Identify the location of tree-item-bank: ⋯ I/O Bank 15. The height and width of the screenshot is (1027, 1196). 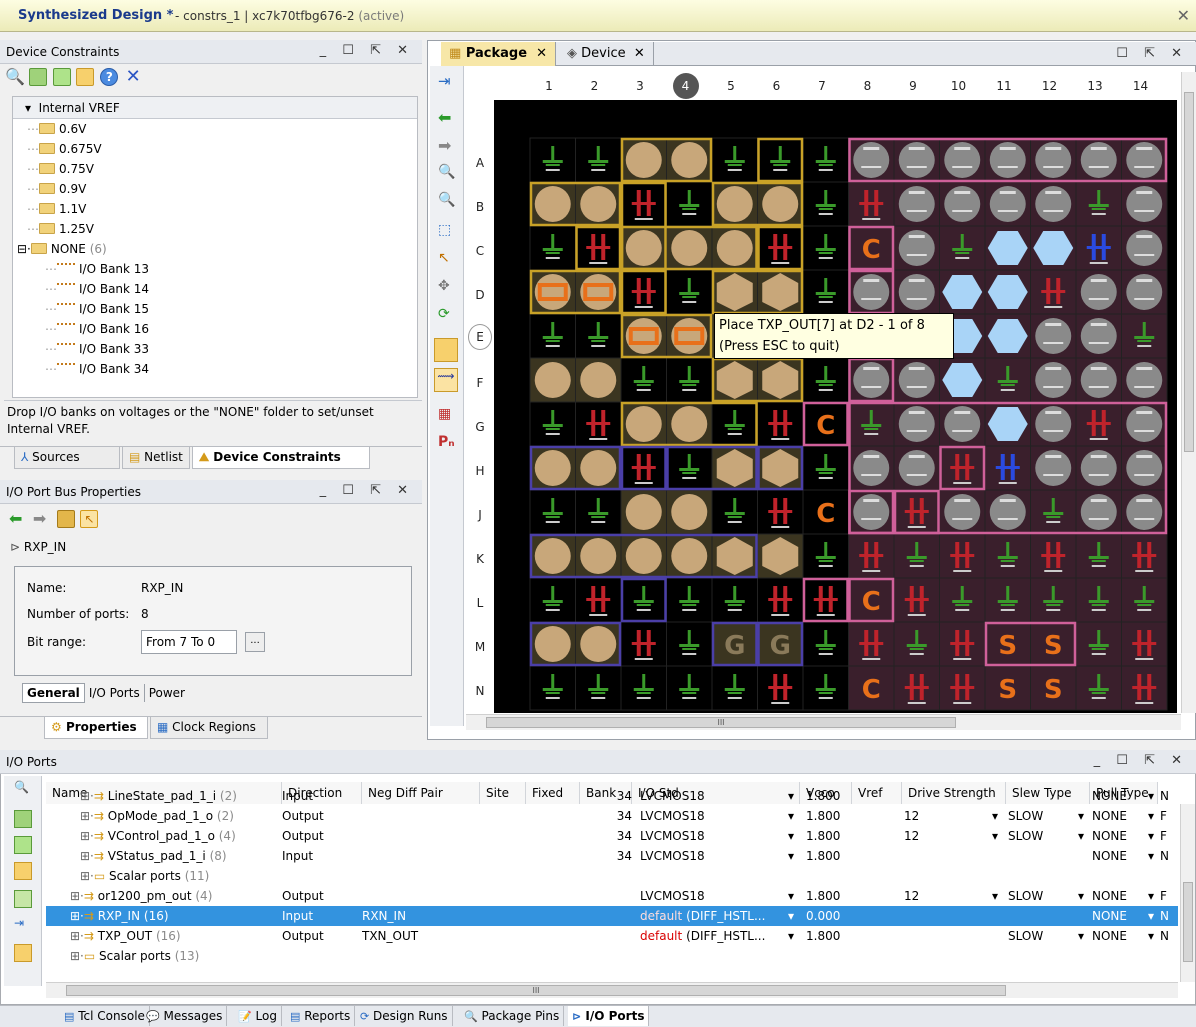
(215, 309).